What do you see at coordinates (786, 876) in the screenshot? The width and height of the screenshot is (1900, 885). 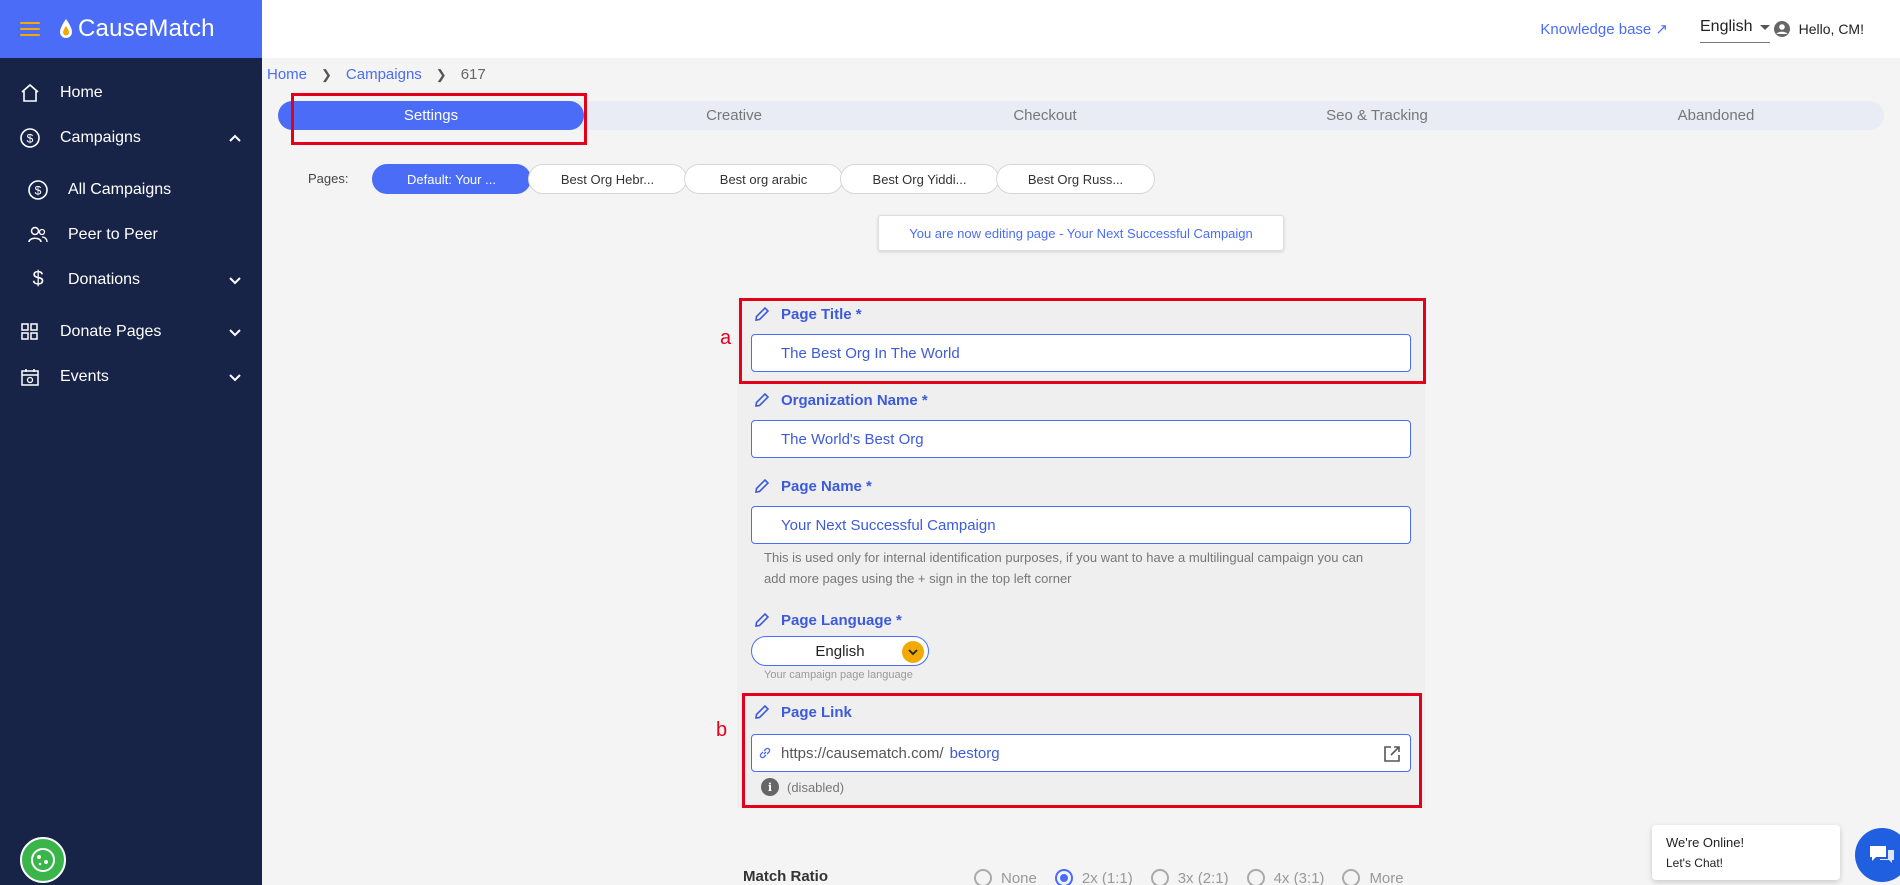 I see `match-ratio-label: Match Ratio` at bounding box center [786, 876].